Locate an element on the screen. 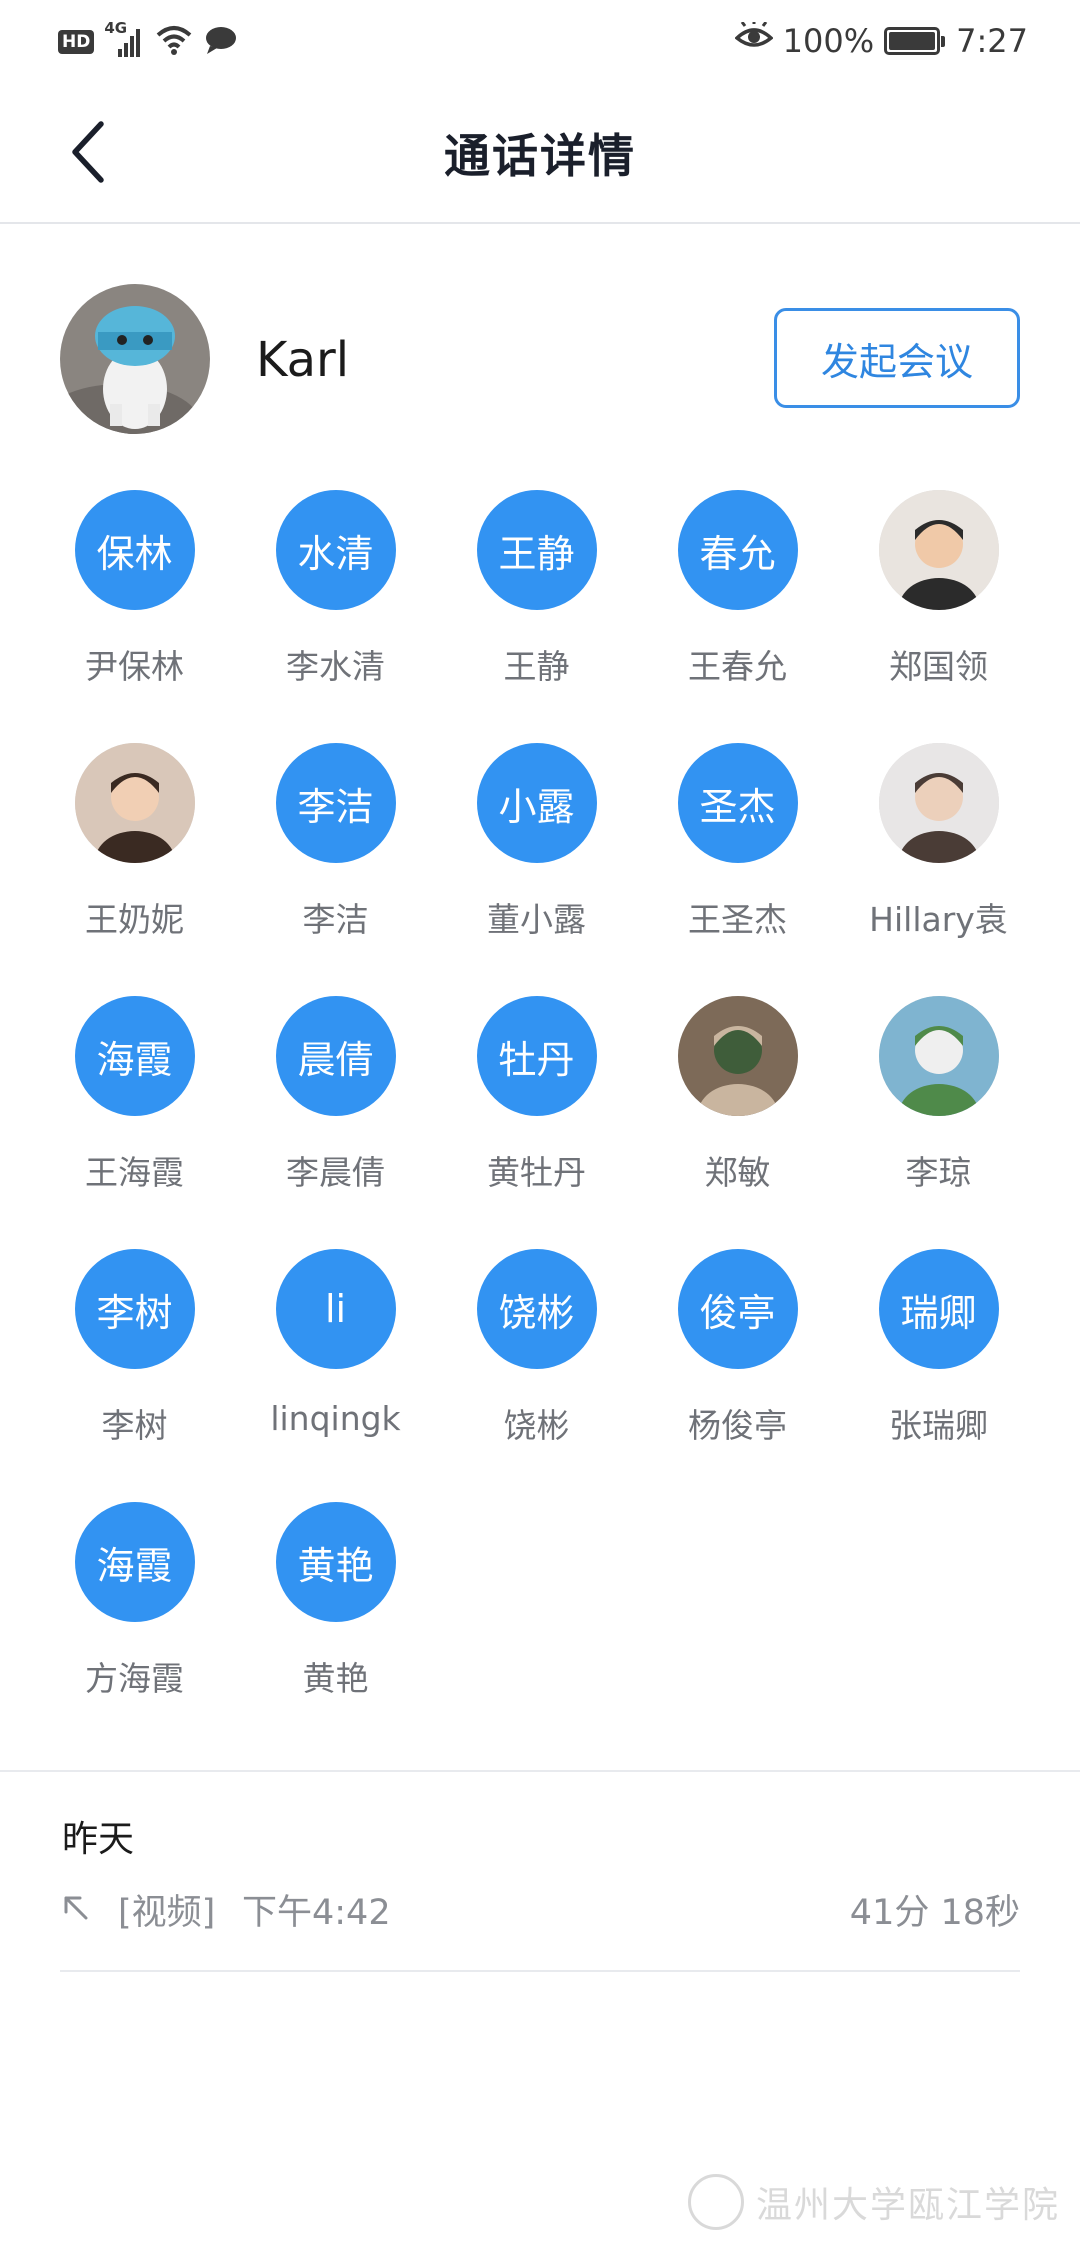 Image resolution: width=1080 pixels, height=2244 pixels. nav-bar: 通话详情 is located at coordinates (540, 152).